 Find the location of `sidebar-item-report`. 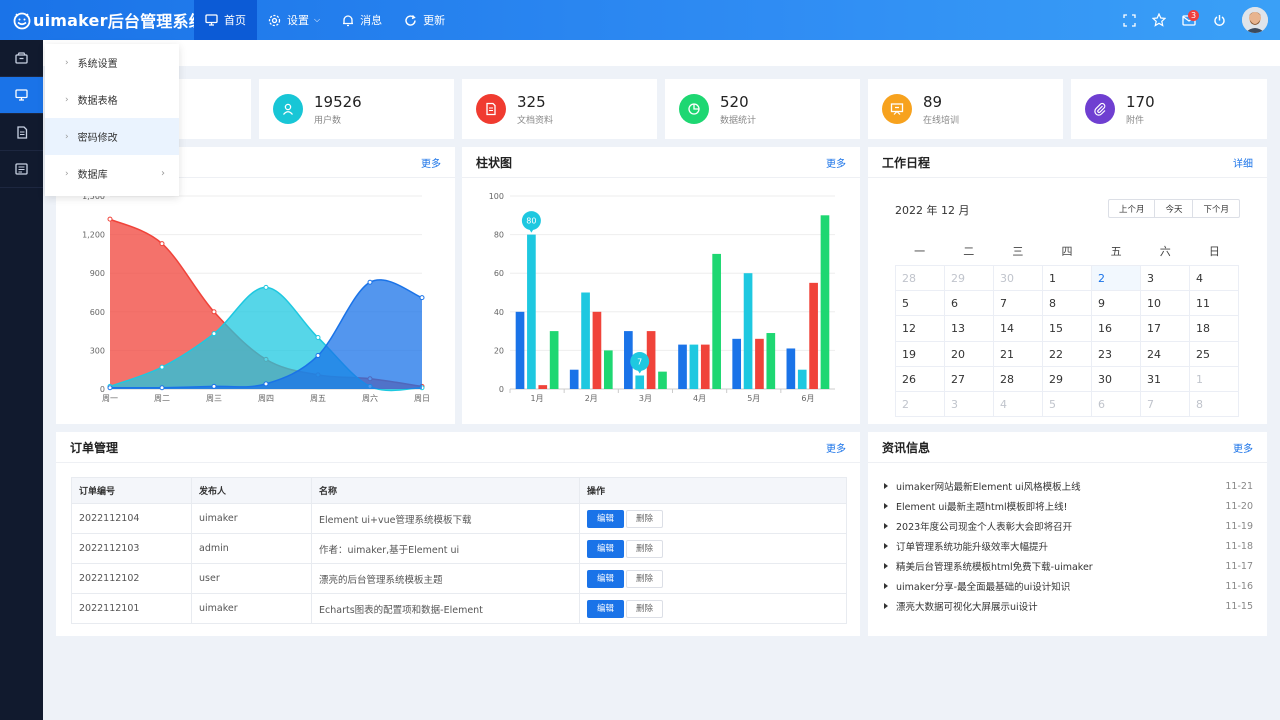

sidebar-item-report is located at coordinates (21, 169).